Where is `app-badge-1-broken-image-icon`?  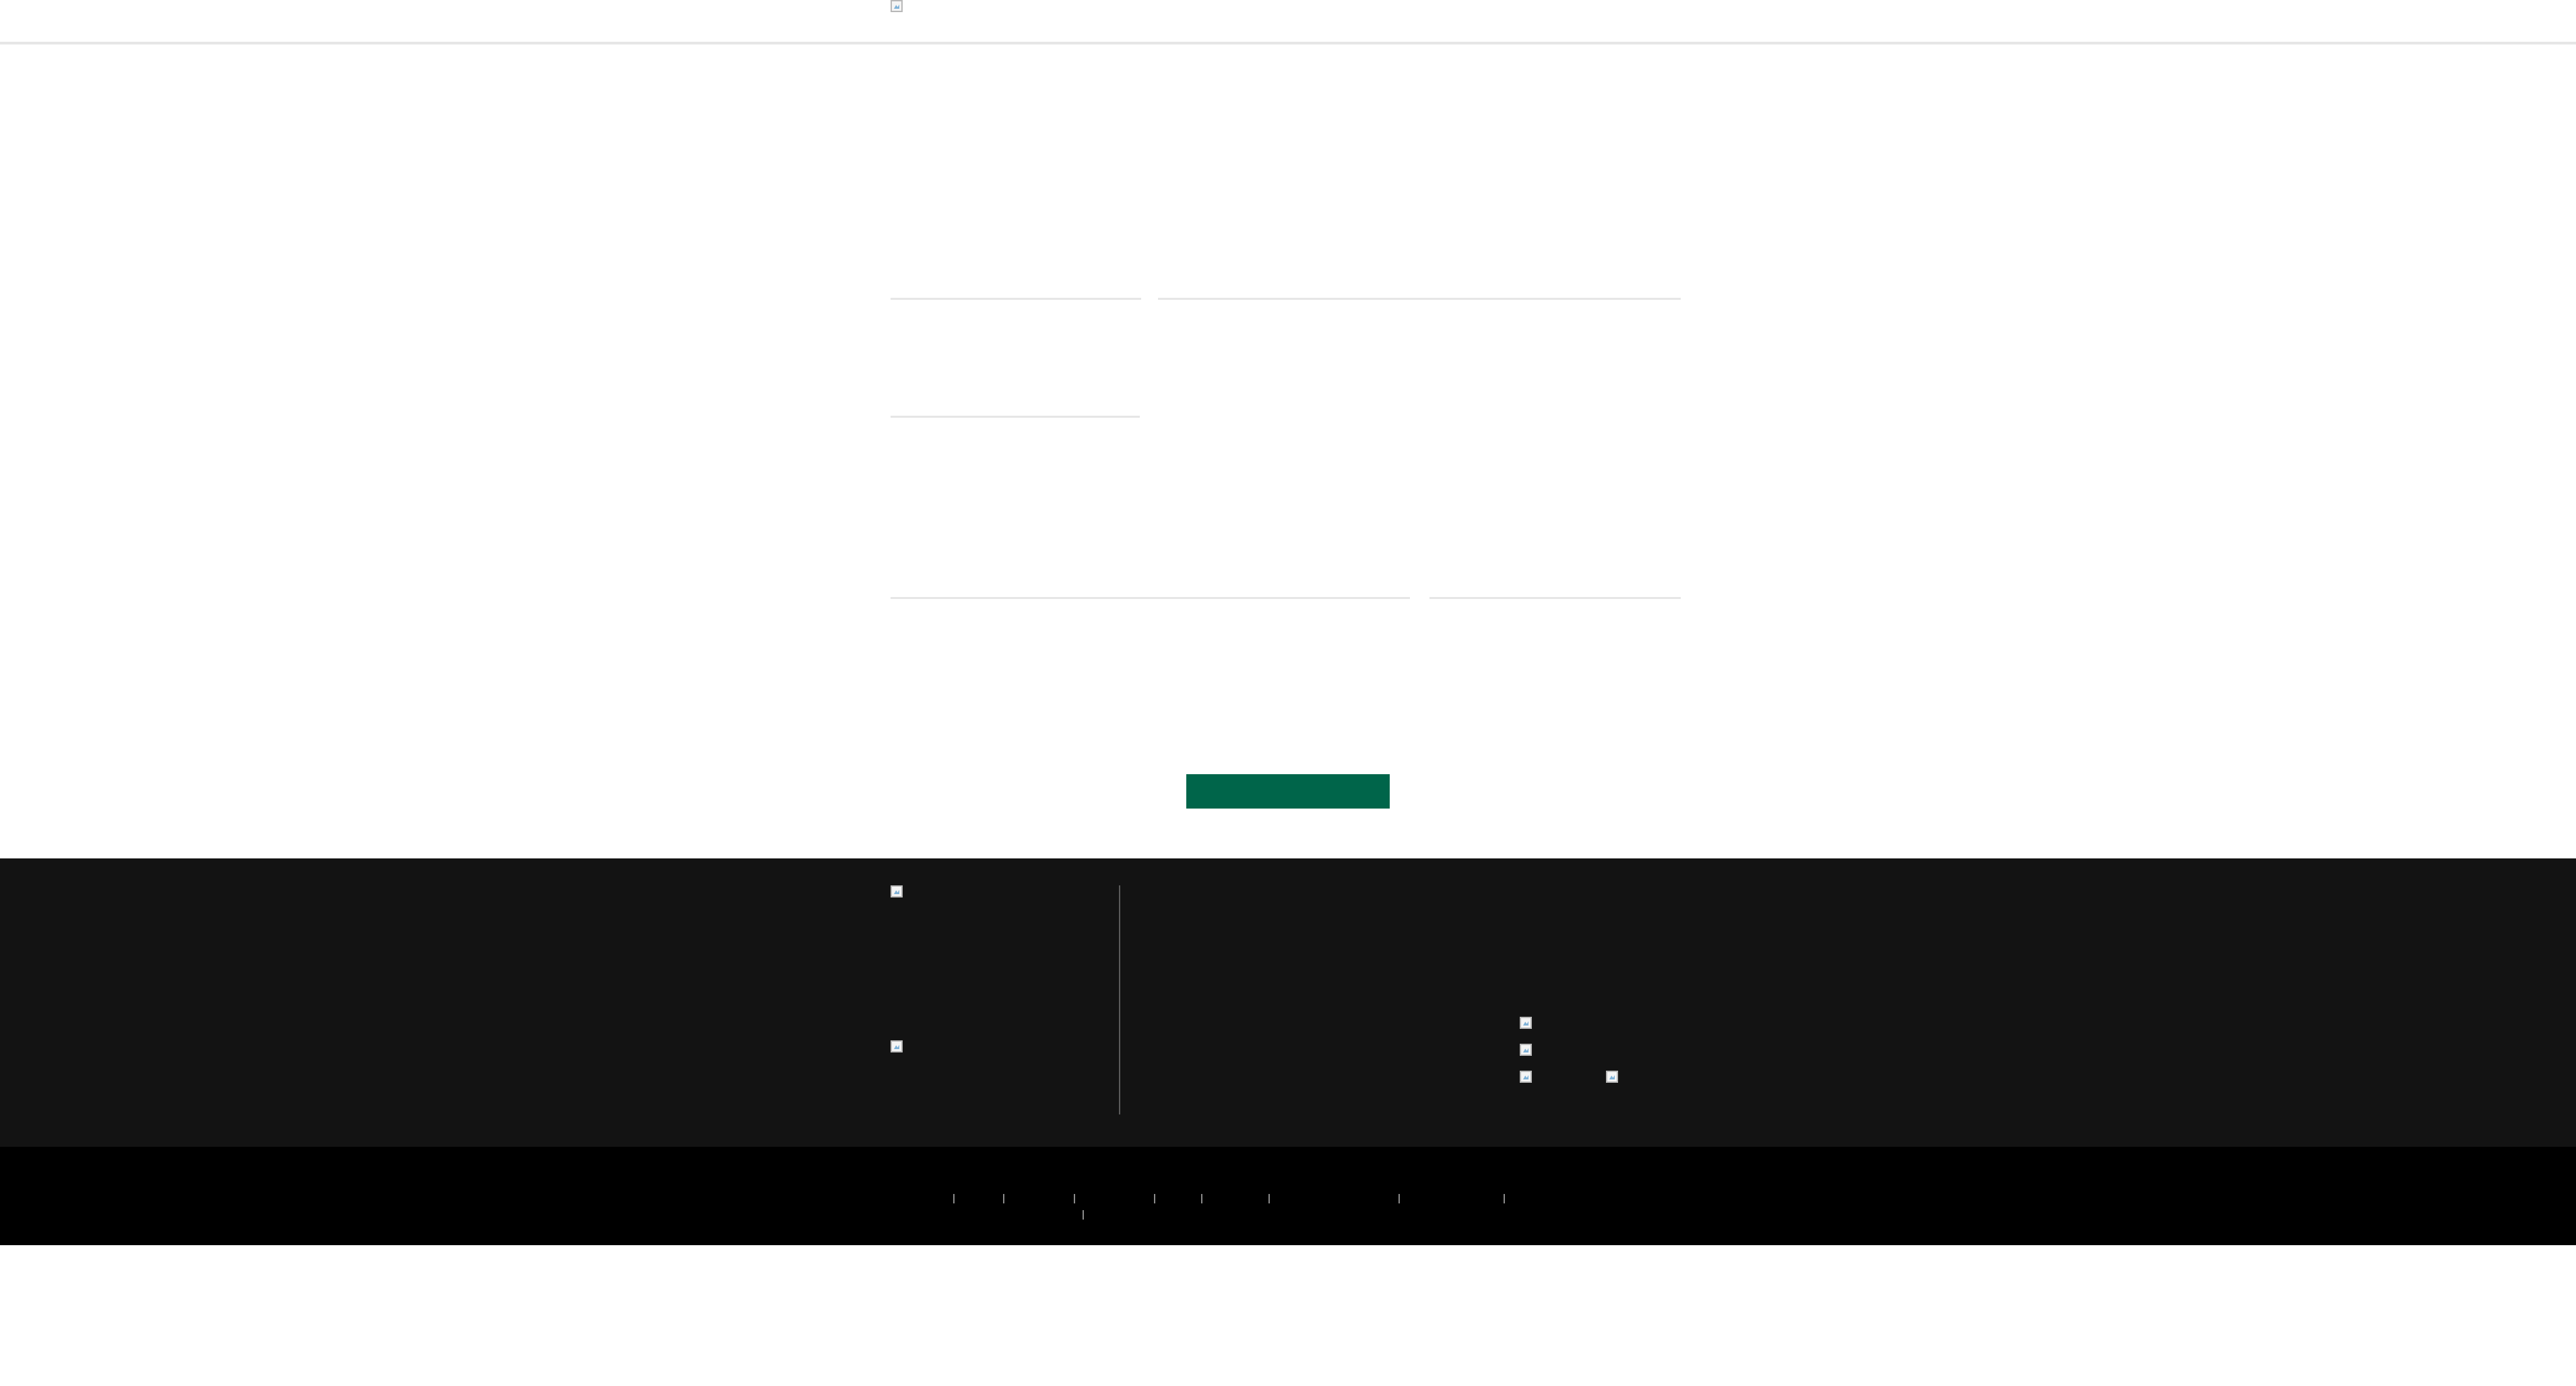 app-badge-1-broken-image-icon is located at coordinates (1526, 1023).